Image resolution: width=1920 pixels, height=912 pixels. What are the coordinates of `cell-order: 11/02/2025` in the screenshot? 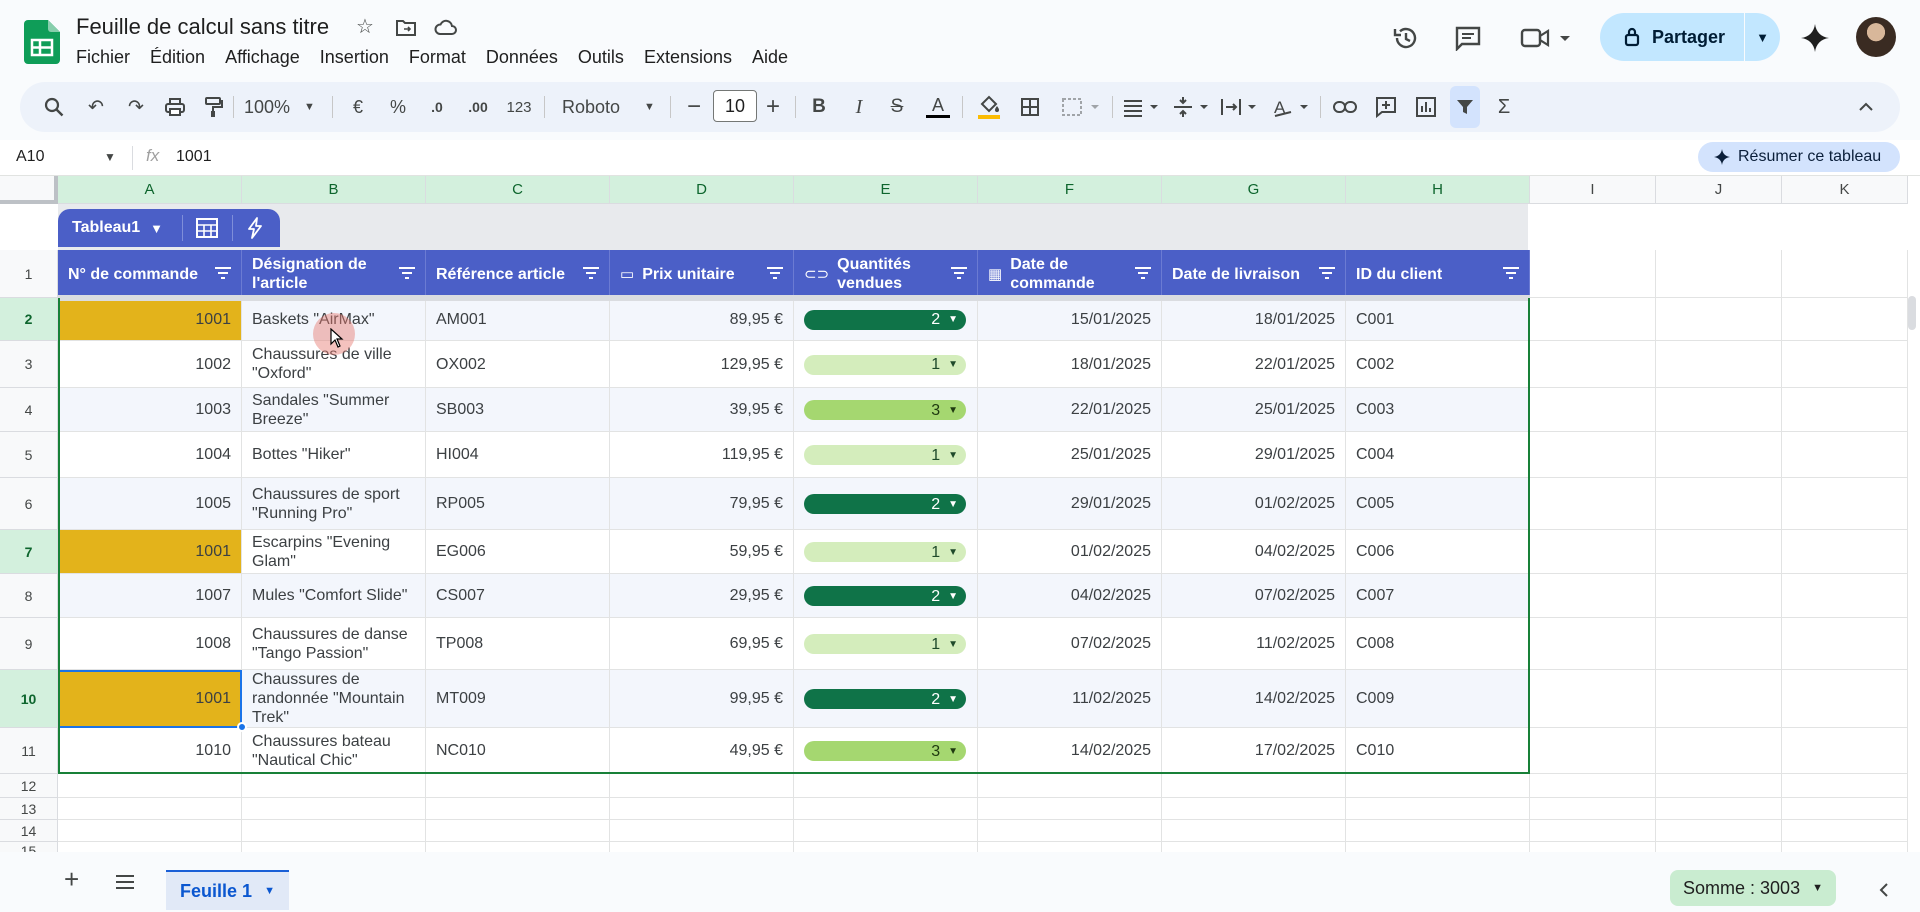 It's located at (1070, 699).